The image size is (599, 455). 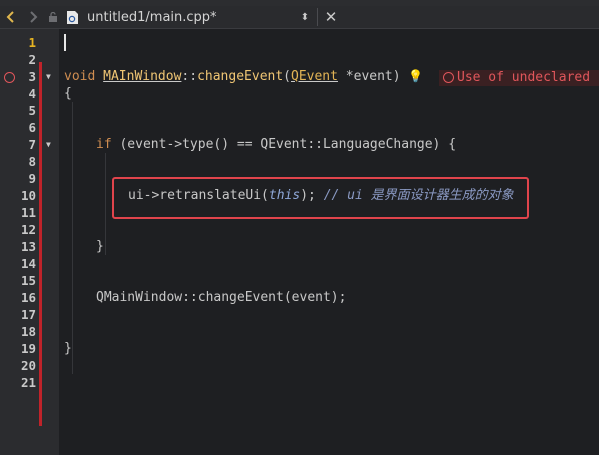 I want to click on scope-operator: ::, so click(x=189, y=76).